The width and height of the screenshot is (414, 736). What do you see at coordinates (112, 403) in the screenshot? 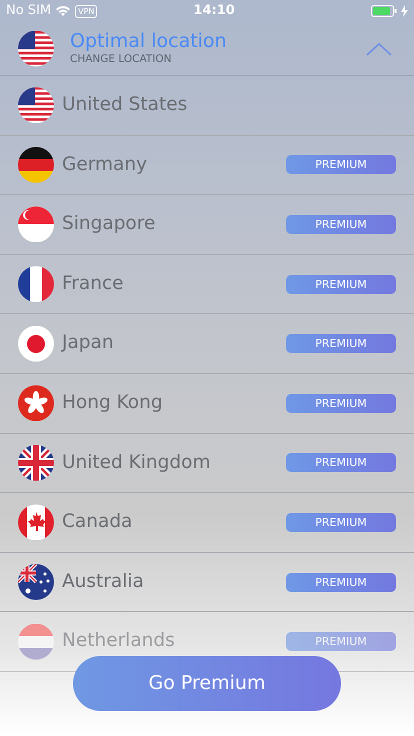
I see `country-name: Hong Kong` at bounding box center [112, 403].